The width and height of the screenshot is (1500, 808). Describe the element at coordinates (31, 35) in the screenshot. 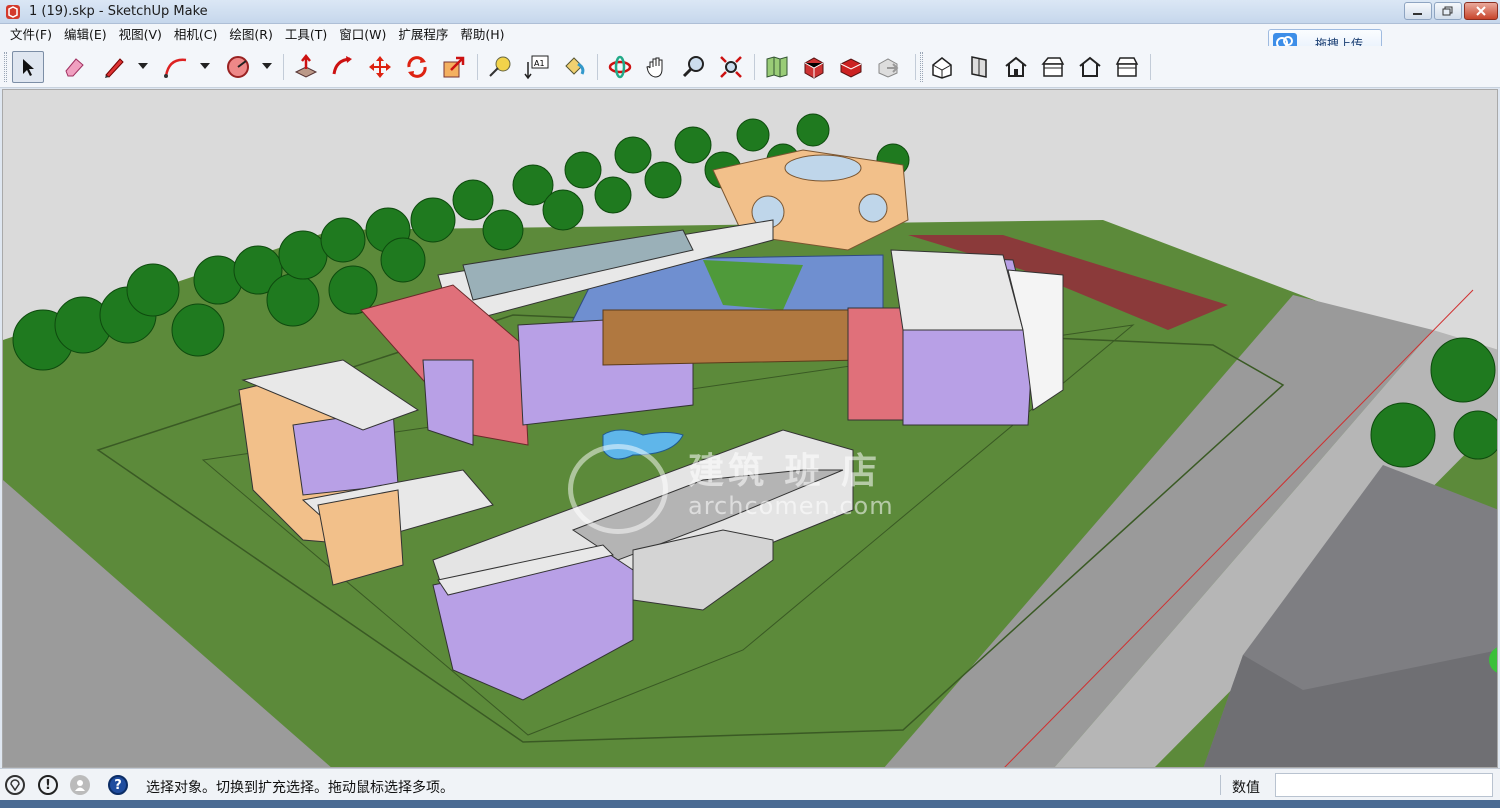

I see `menu-file: 文件(F)` at that location.